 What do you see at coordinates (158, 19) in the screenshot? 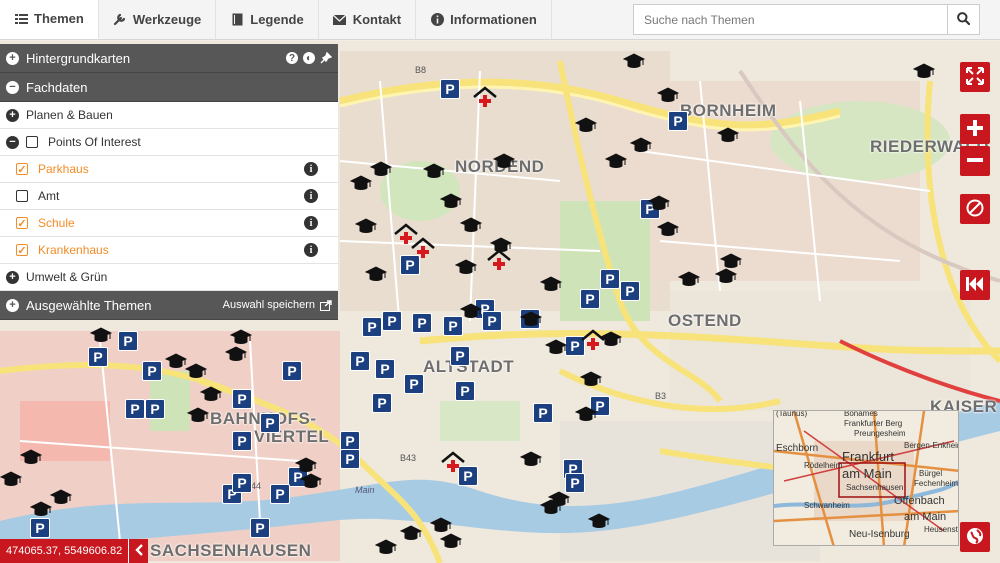
I see `tab-werkzeuge: Werkzeuge` at bounding box center [158, 19].